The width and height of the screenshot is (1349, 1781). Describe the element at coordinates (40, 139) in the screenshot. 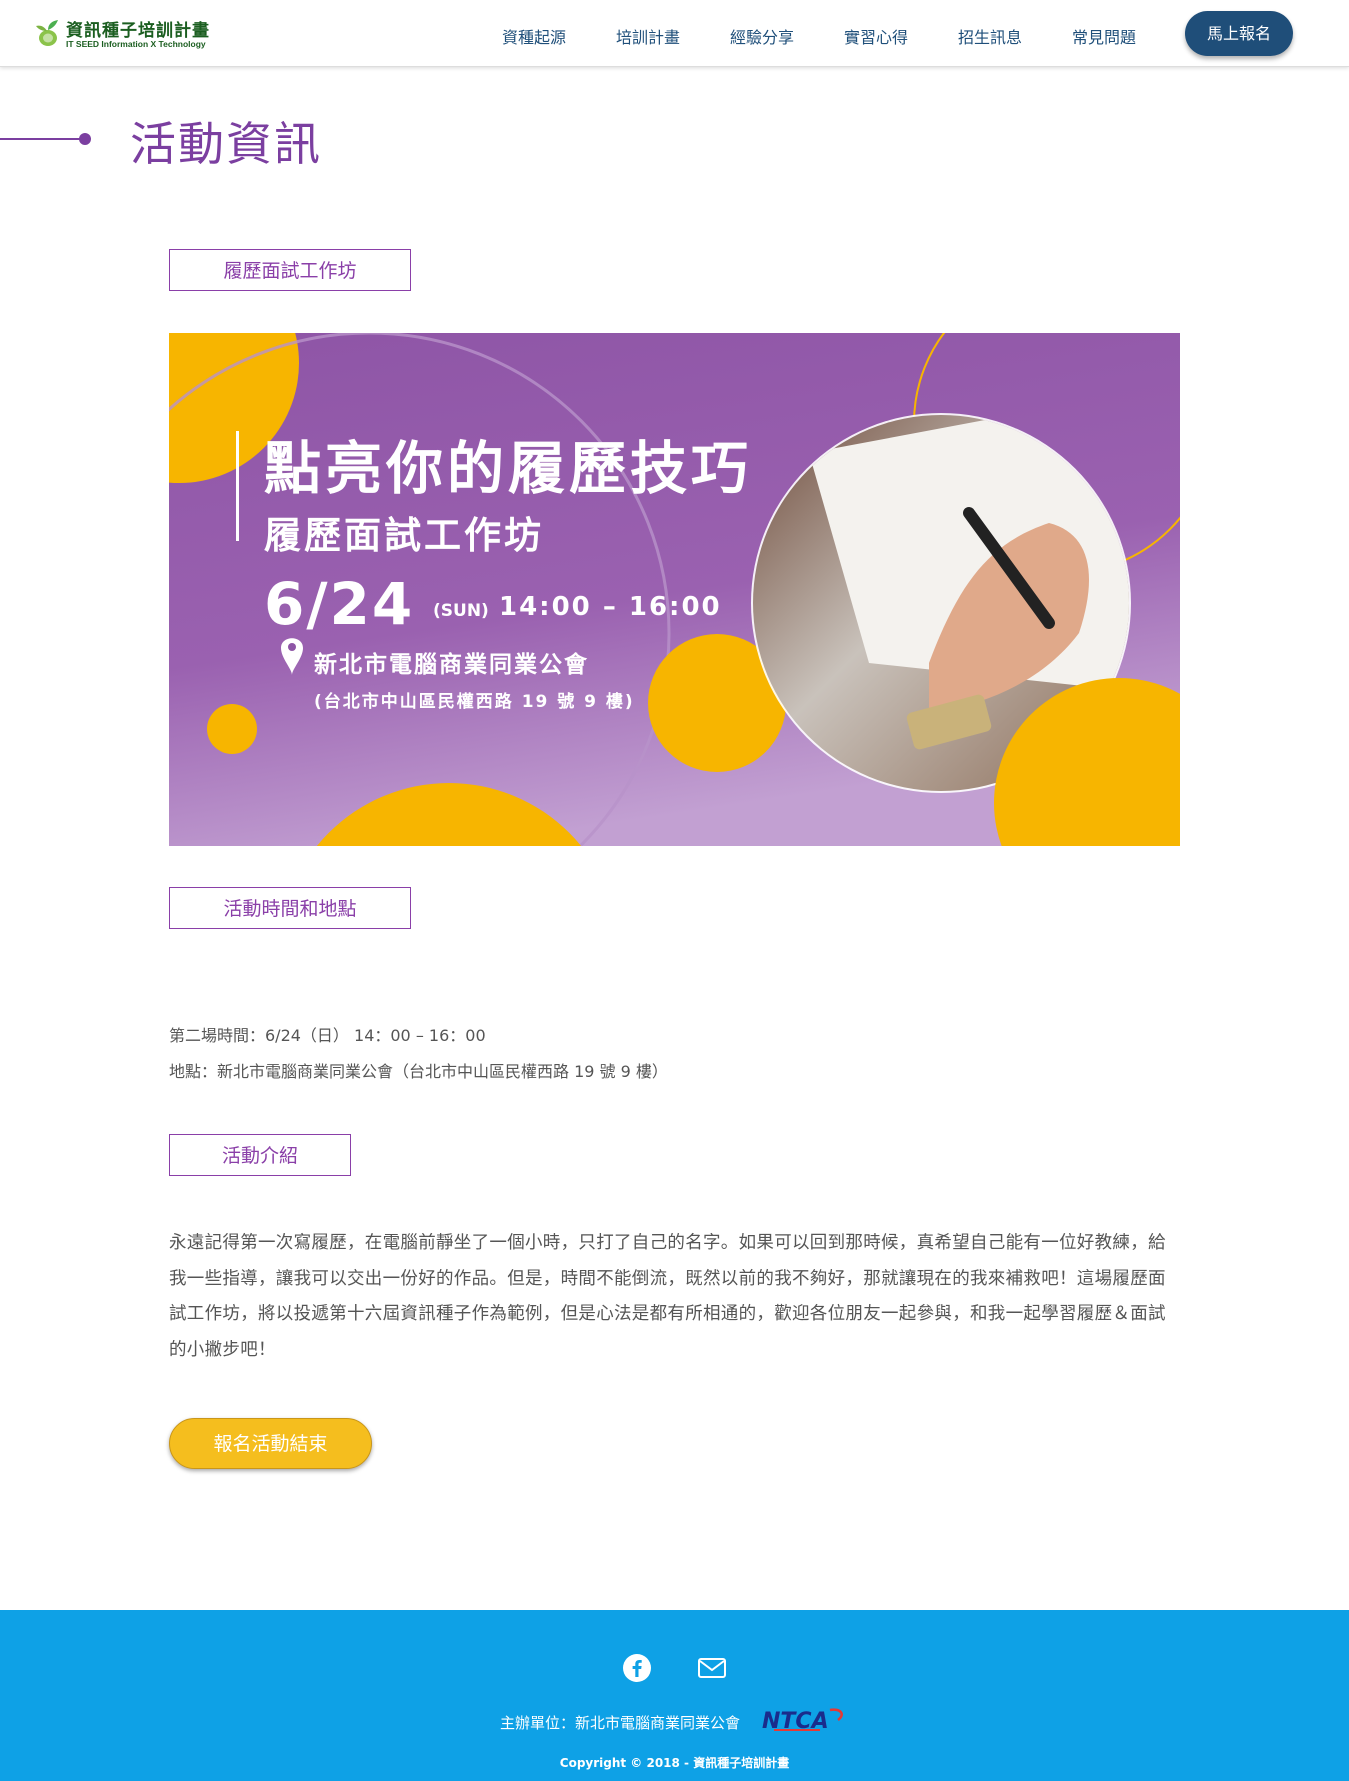

I see `title-decoration-line` at that location.